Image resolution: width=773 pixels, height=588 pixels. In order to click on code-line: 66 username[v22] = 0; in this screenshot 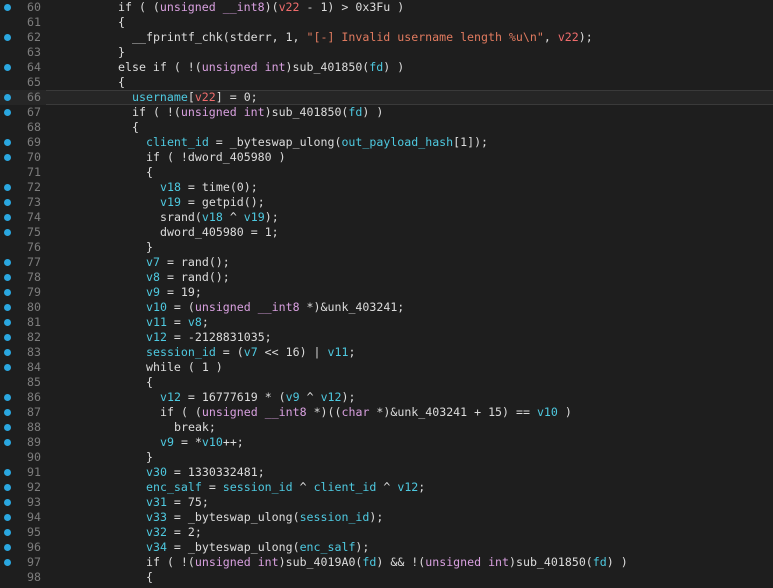, I will do `click(386, 97)`.